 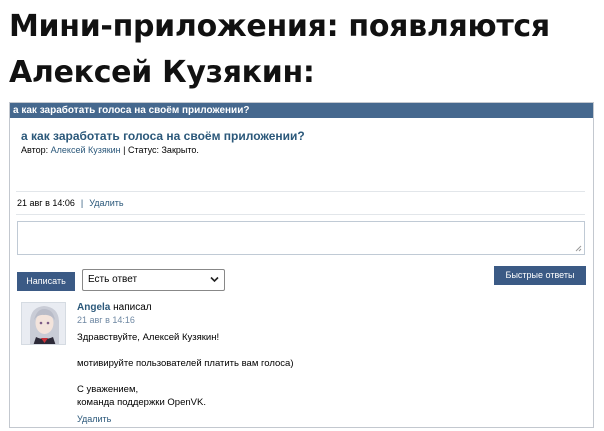 I want to click on topic-date-line: 21 авг в 14:06 | Удалить, so click(x=70, y=203).